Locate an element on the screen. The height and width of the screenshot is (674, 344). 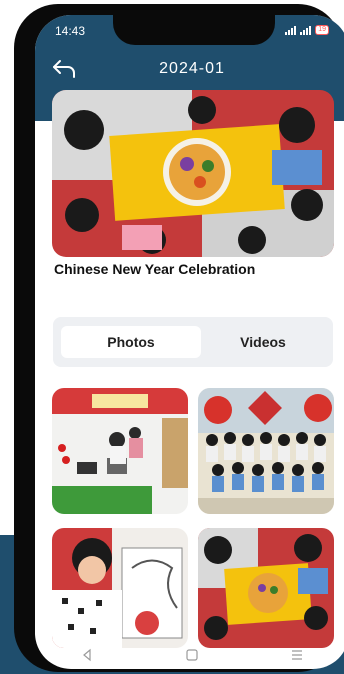
signal-icon is located at coordinates (291, 30).